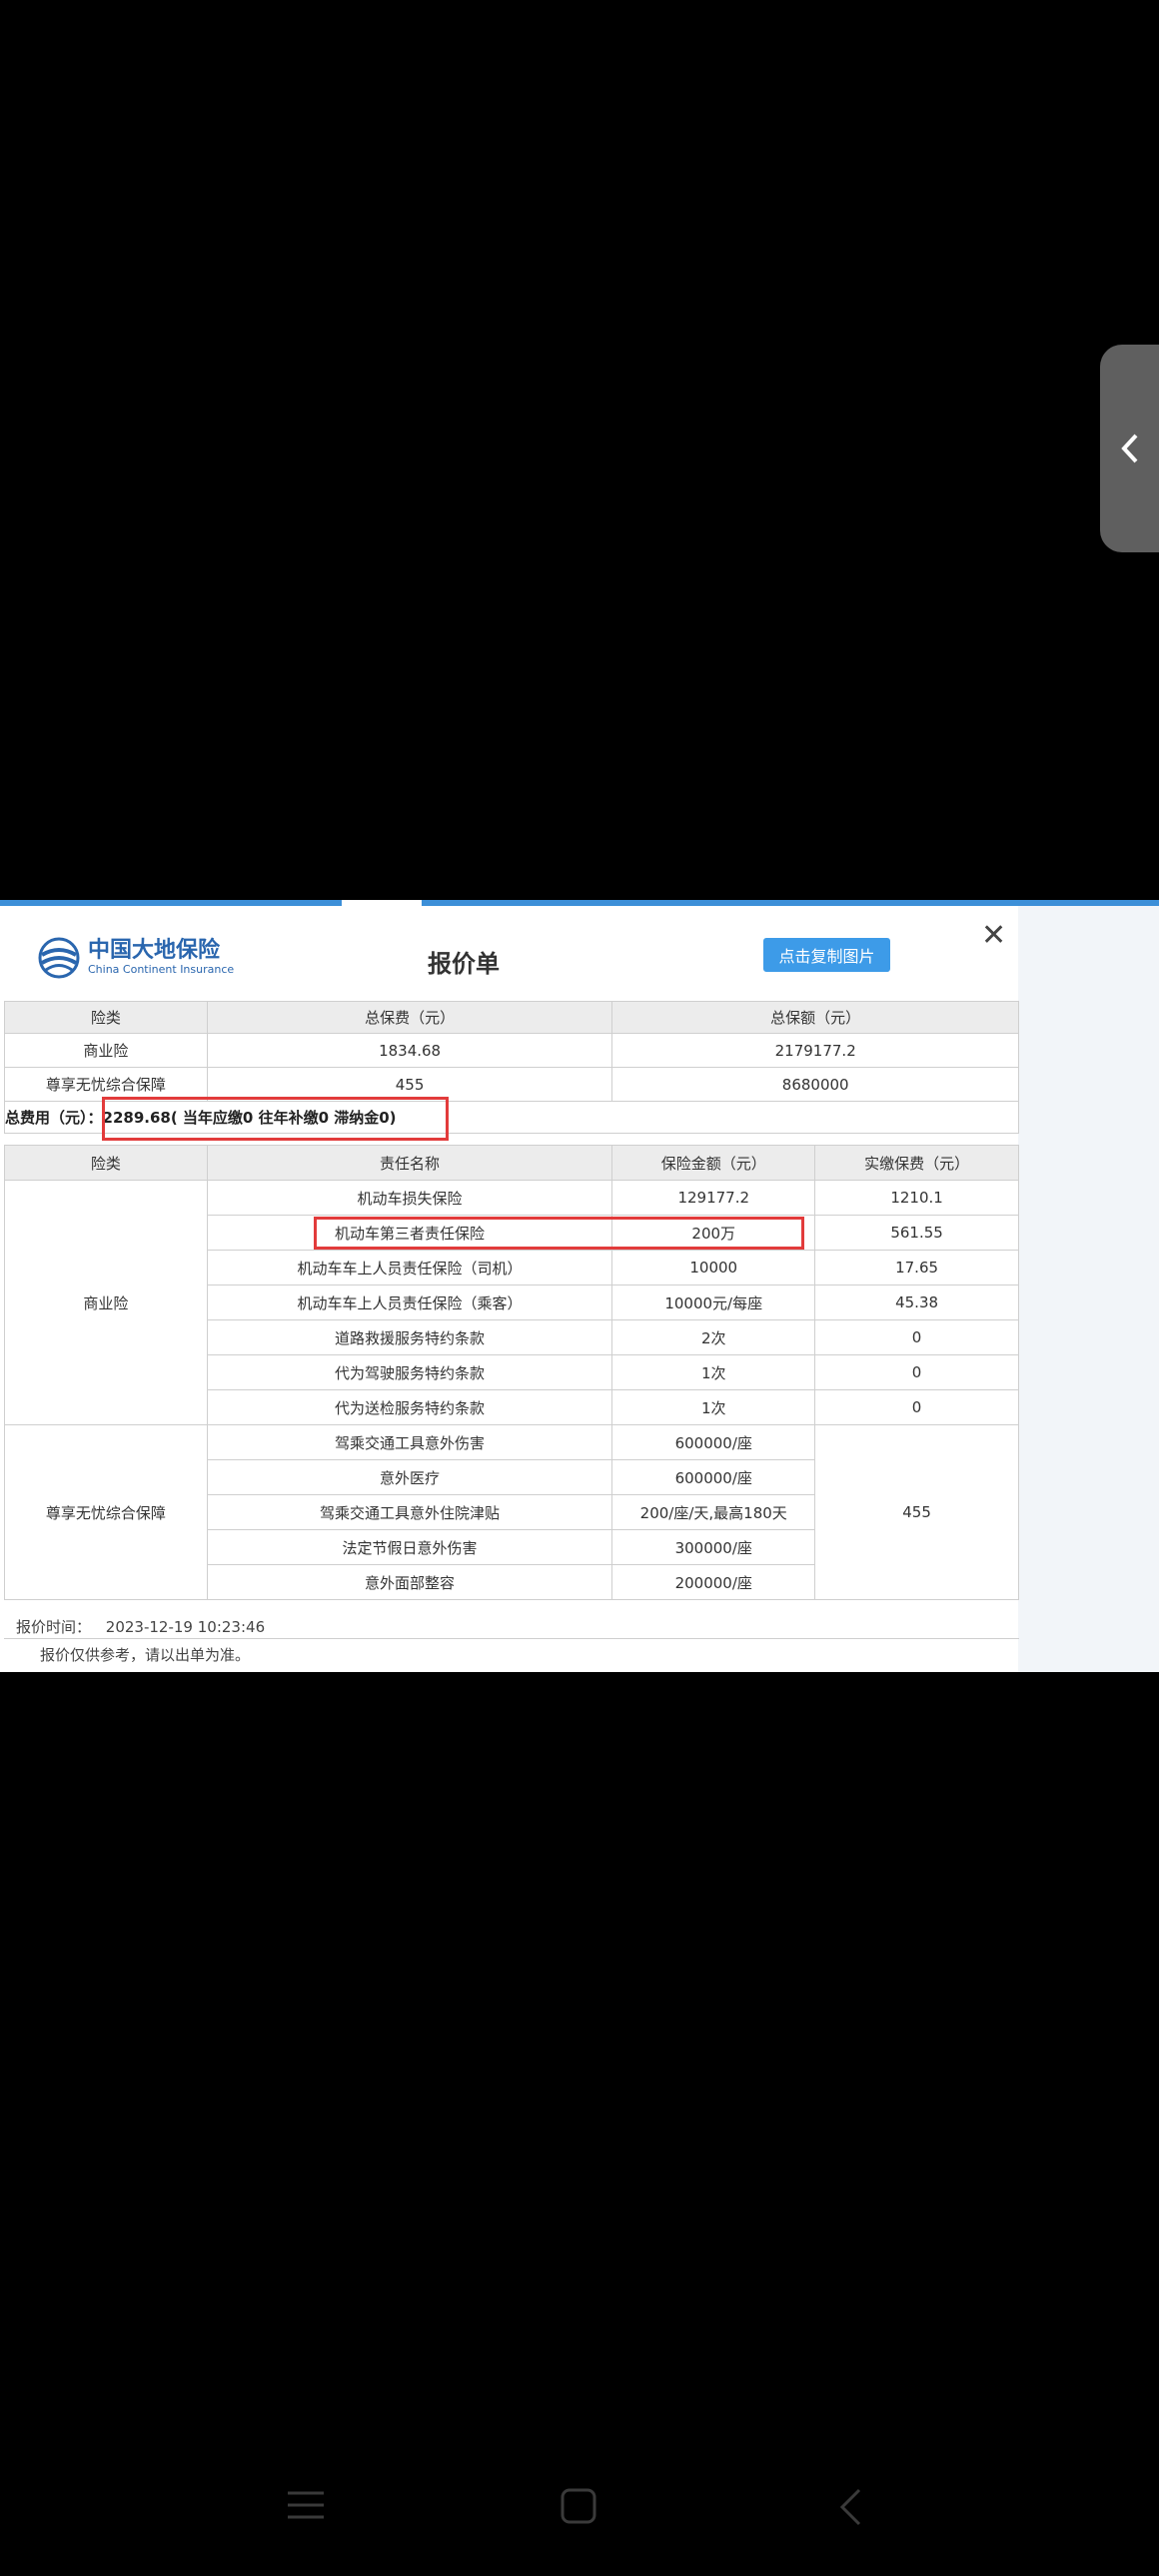 This screenshot has height=2576, width=1159. Describe the element at coordinates (410, 1337) in the screenshot. I see `coverage-name: 道路救援服务特约条款` at that location.